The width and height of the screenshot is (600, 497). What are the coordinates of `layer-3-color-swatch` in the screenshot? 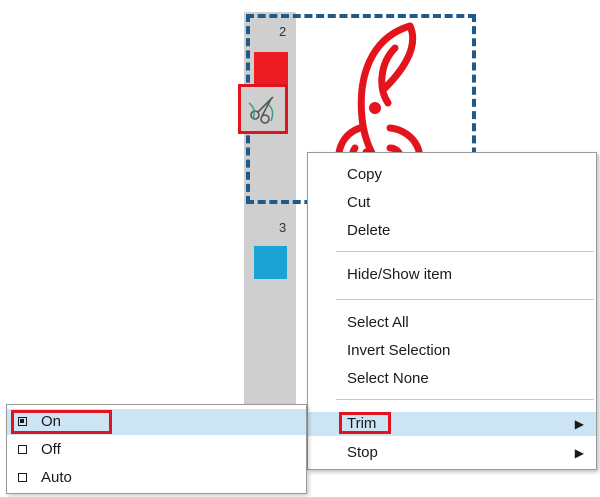 It's located at (270, 262).